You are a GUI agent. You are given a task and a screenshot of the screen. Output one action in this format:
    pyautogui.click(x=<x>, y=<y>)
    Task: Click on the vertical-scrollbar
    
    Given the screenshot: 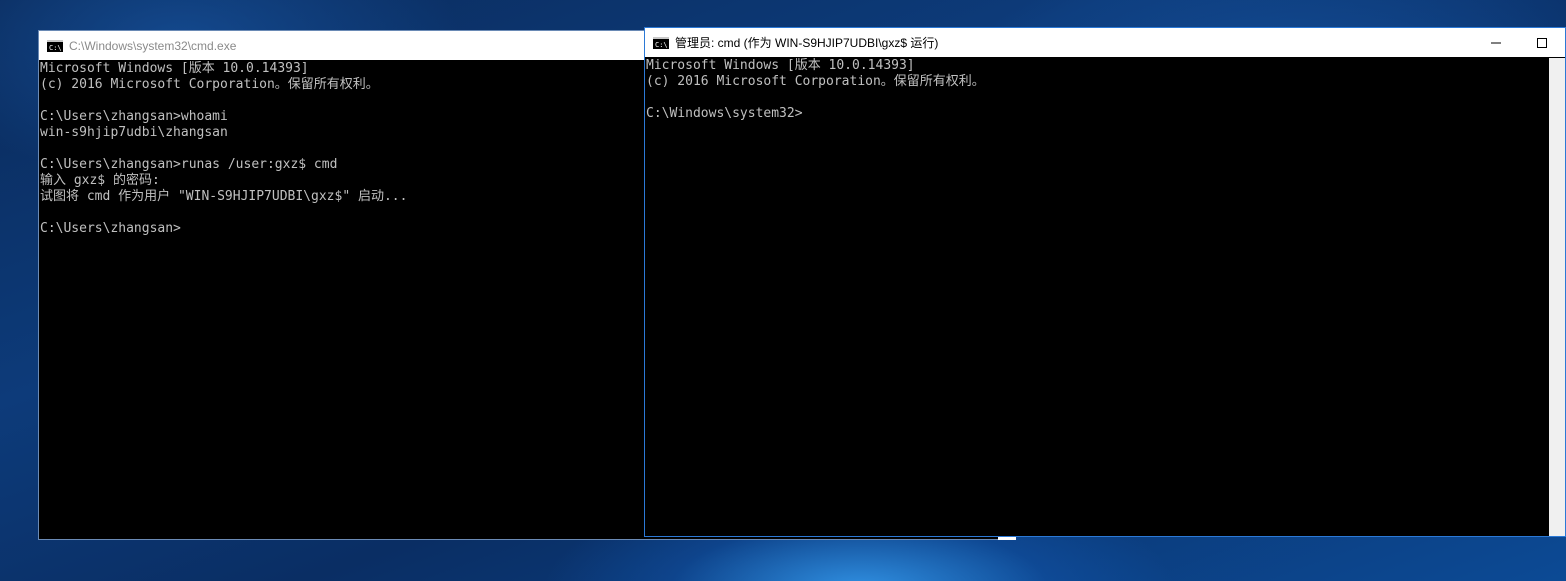 What is the action you would take?
    pyautogui.click(x=1557, y=297)
    